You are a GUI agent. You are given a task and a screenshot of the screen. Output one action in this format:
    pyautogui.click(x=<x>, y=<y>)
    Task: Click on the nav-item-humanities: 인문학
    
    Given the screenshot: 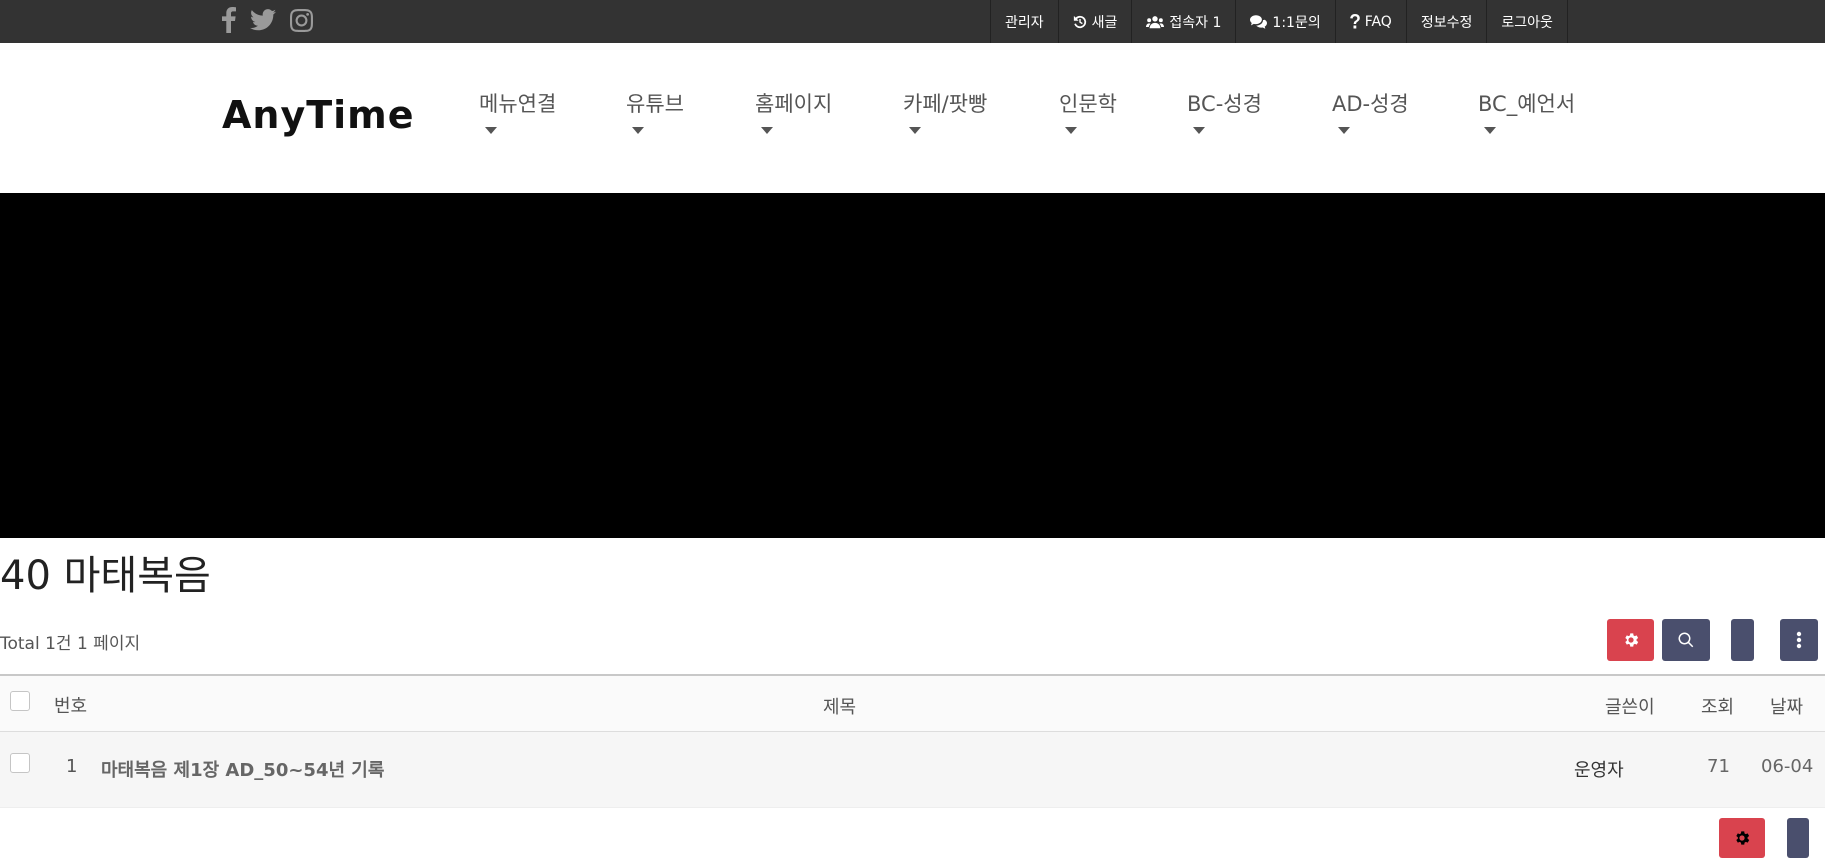 What is the action you would take?
    pyautogui.click(x=1088, y=111)
    